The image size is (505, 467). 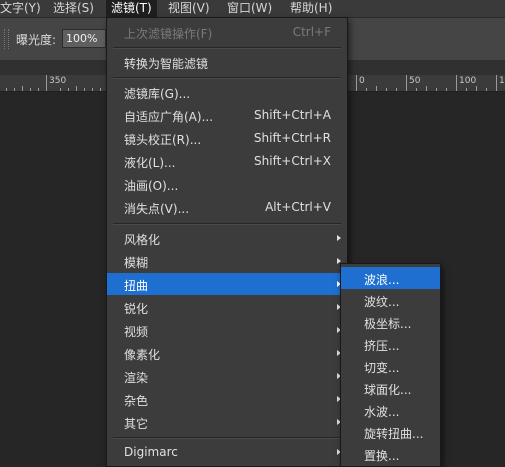 What do you see at coordinates (502, 81) in the screenshot?
I see `ruler-label-150: 150` at bounding box center [502, 81].